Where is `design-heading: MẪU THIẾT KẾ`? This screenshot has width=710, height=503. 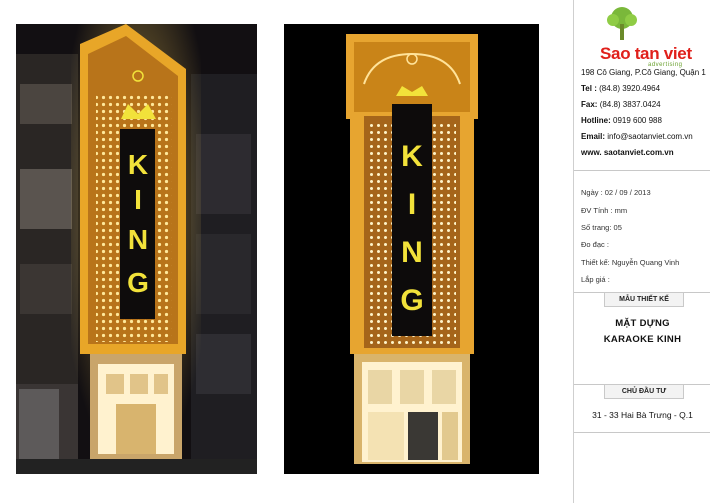
design-heading: MẪU THIẾT KẾ is located at coordinates (644, 299).